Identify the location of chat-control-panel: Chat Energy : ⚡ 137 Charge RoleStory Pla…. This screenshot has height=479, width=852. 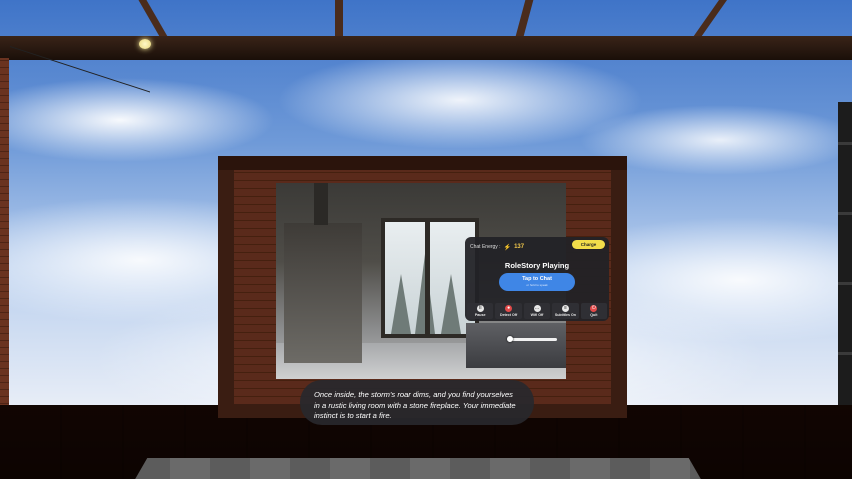
(537, 279).